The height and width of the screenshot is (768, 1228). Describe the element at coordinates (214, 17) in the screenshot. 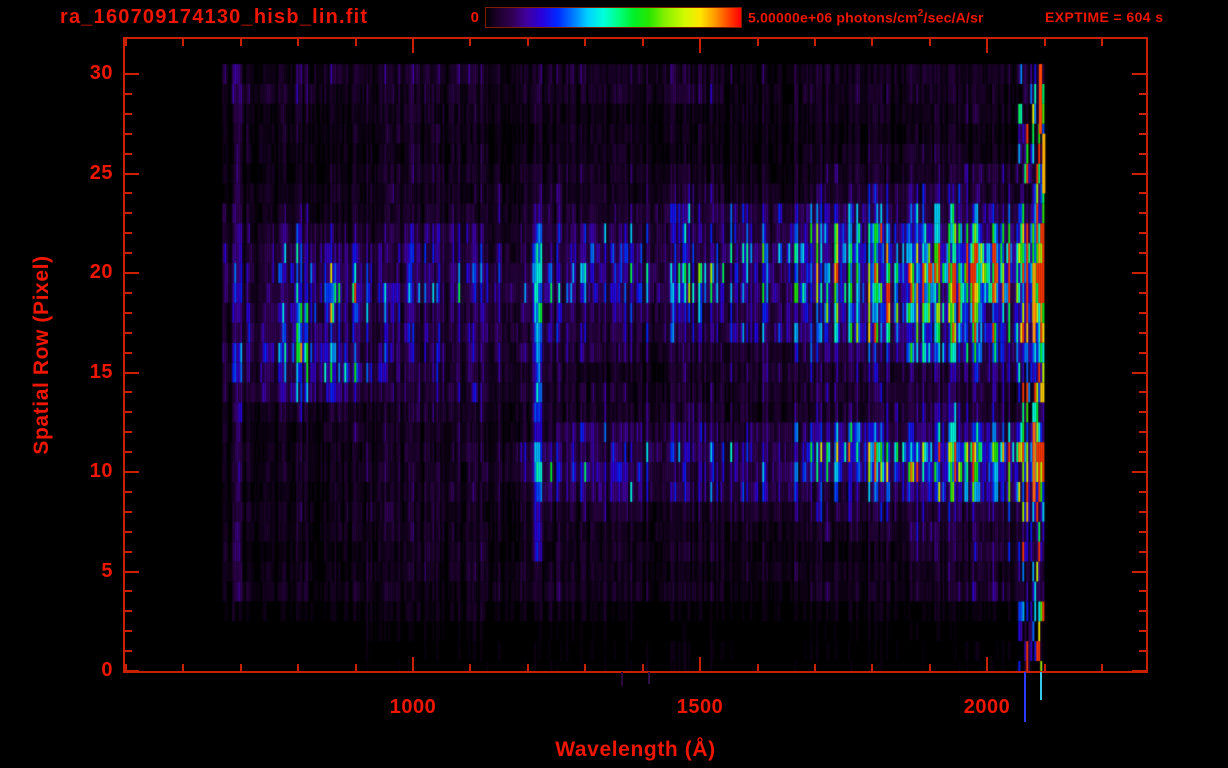

I see `fits-filename-title: ra_160709174130_hisb_lin.fit` at that location.